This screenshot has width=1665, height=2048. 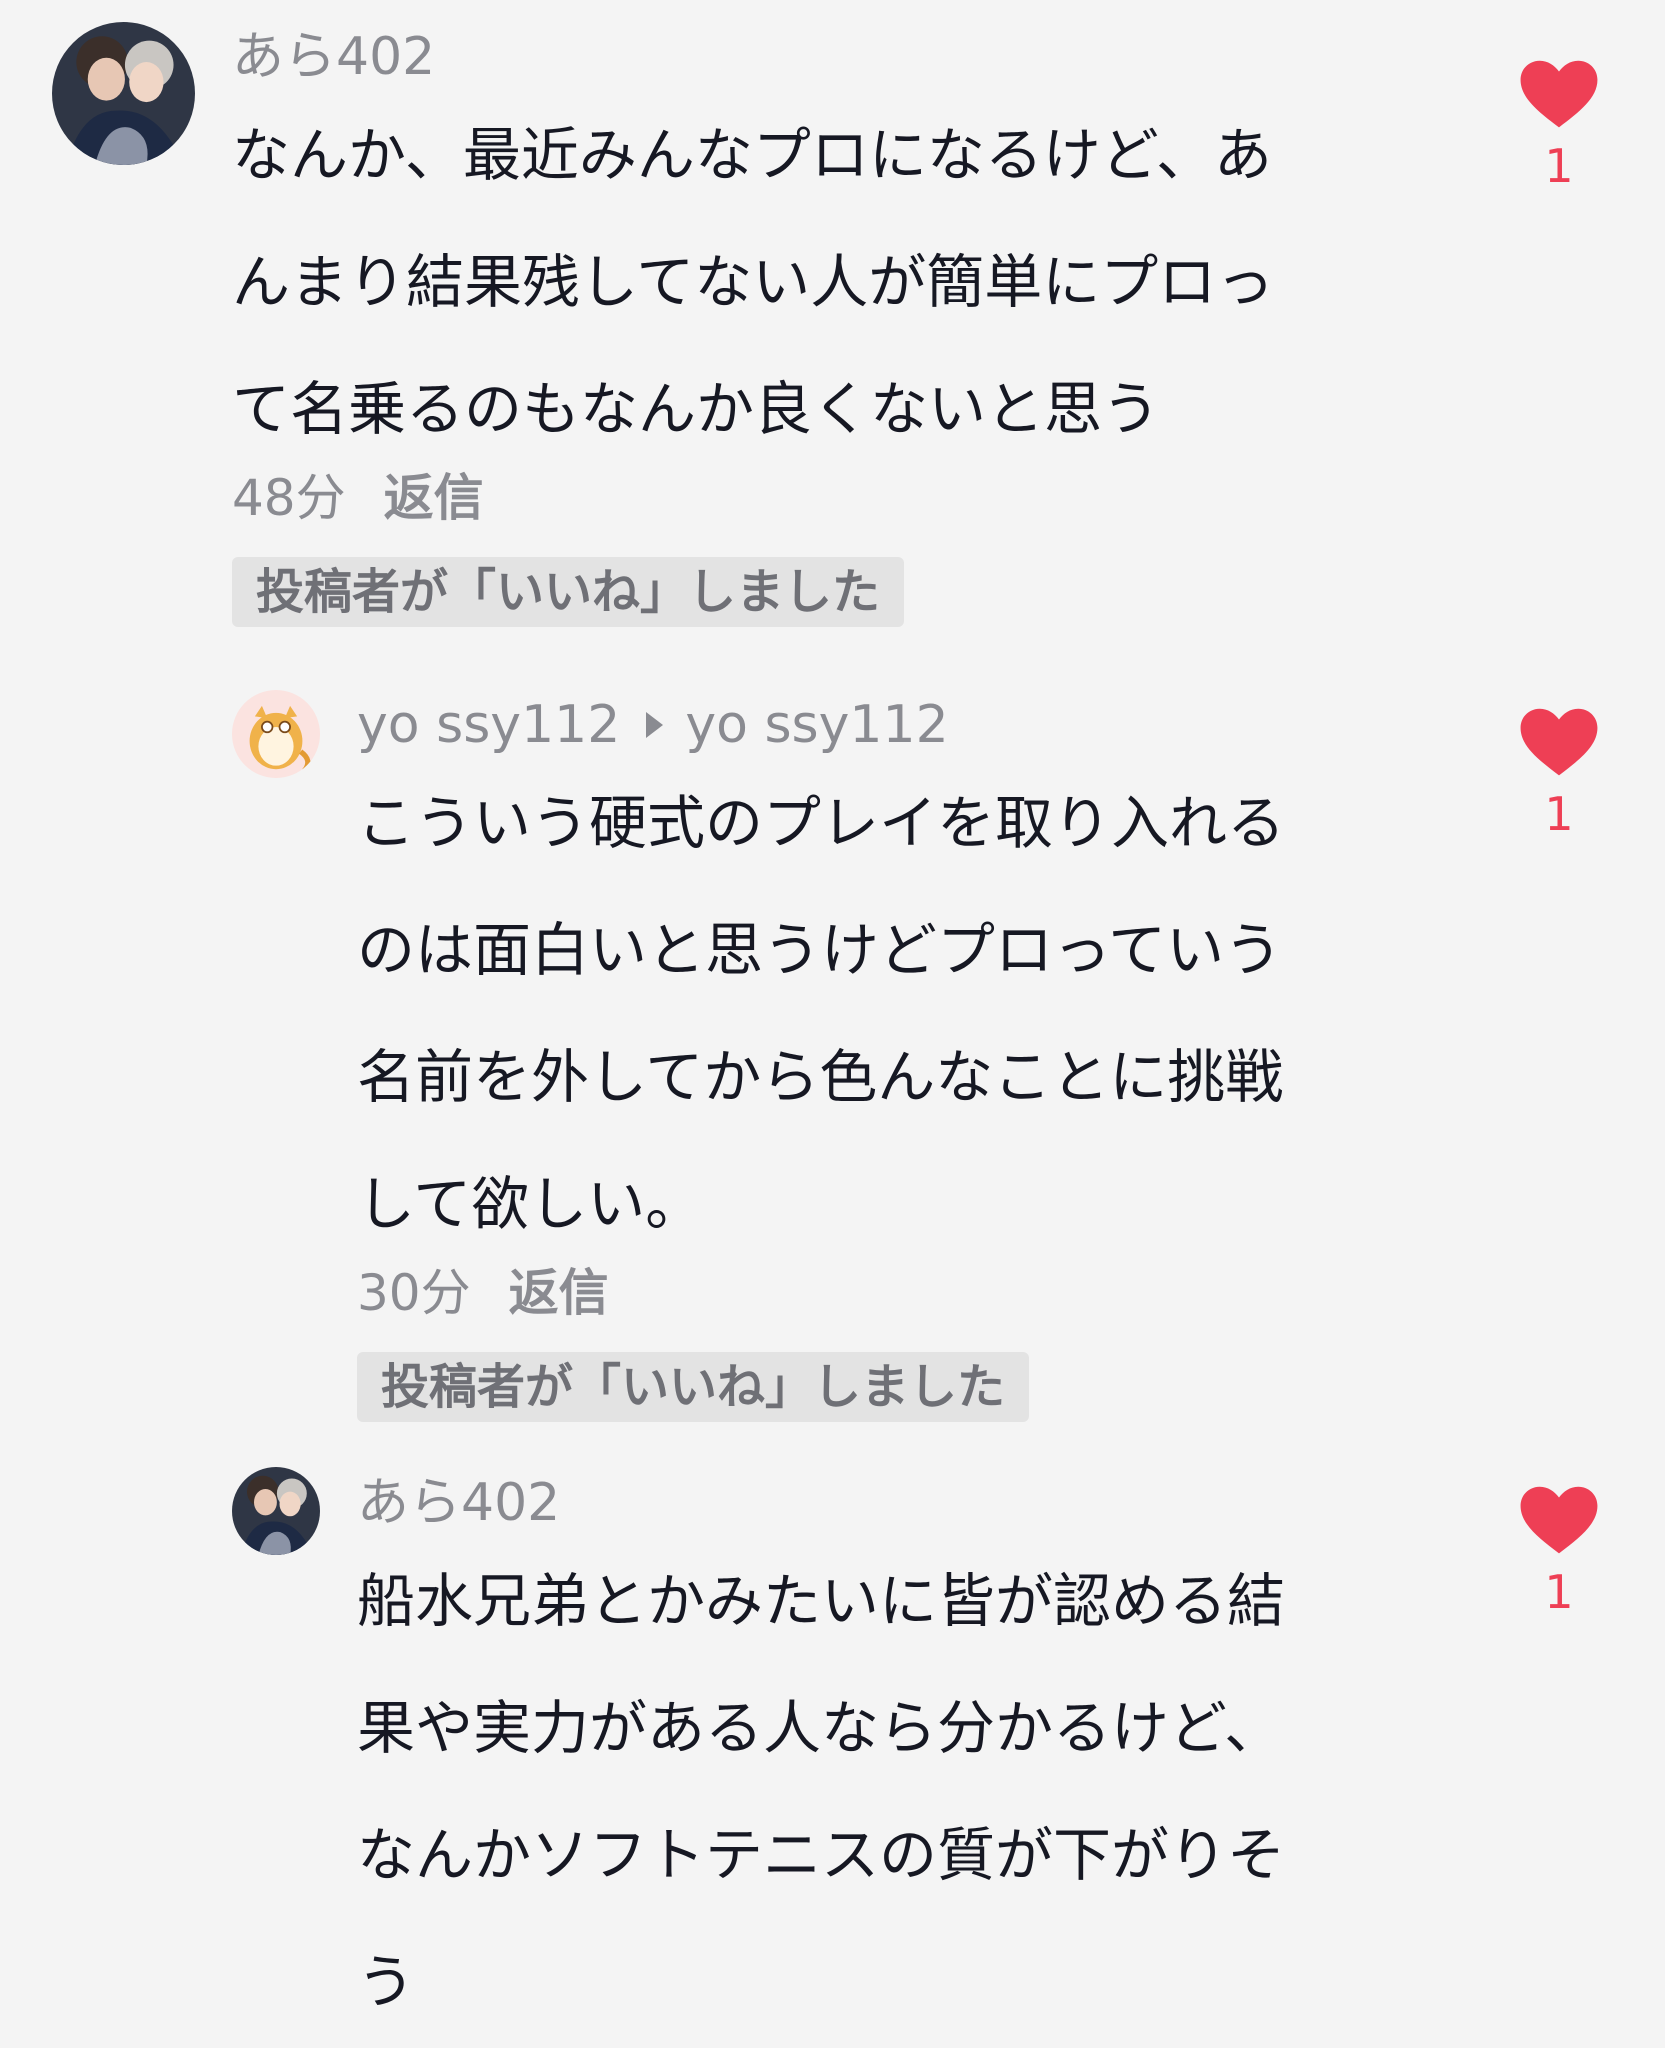 I want to click on user-avatar-cartoon-icon, so click(x=276, y=734).